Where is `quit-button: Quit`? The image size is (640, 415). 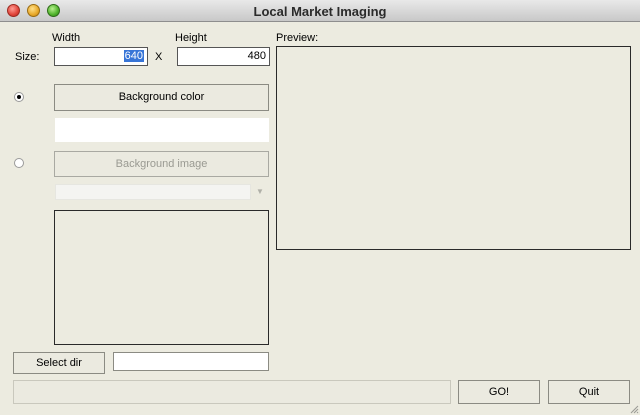
quit-button: Quit is located at coordinates (589, 392).